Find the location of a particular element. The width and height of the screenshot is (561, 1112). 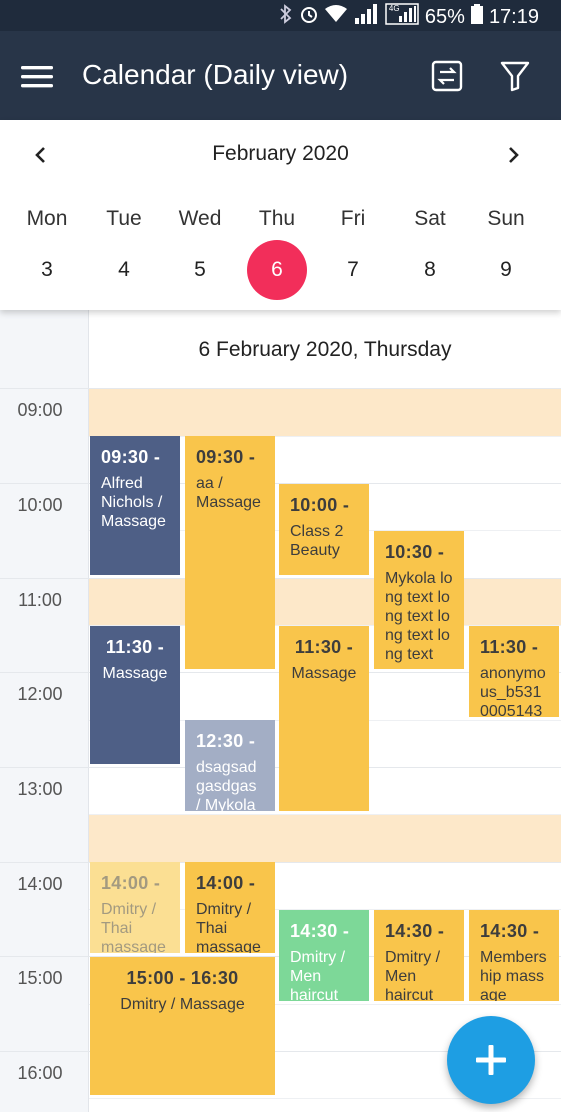

day-4: 4 is located at coordinates (124, 270).